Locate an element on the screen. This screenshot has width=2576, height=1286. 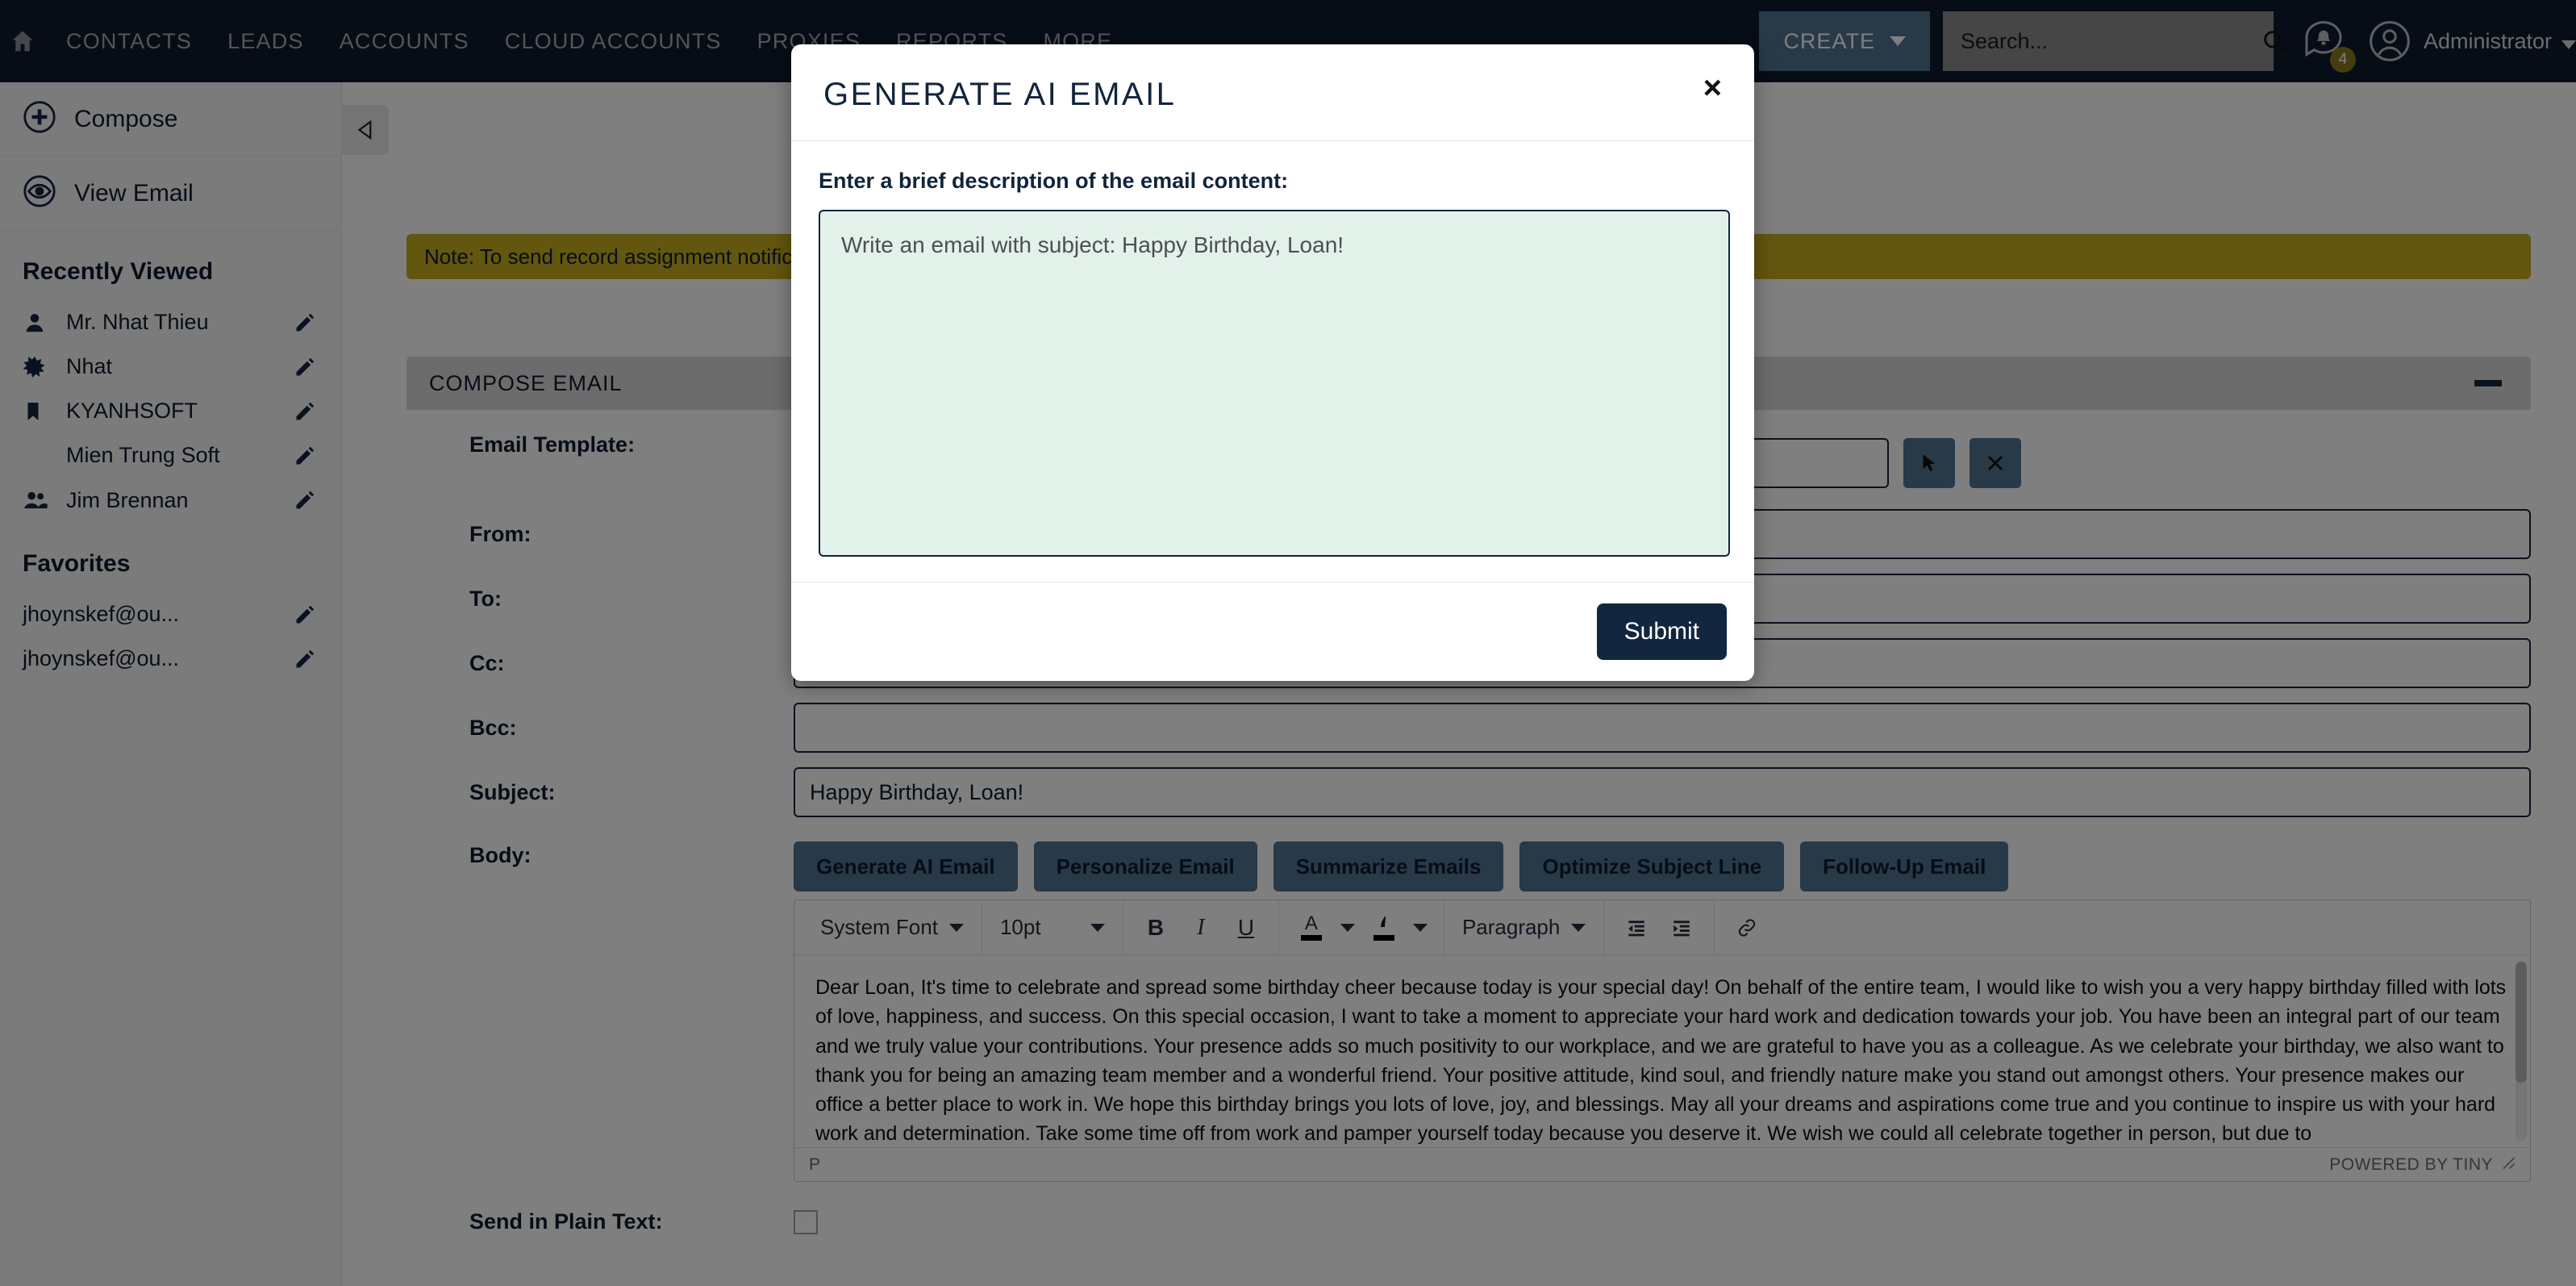
editor-scrollbar-thumb is located at coordinates (2521, 1022).